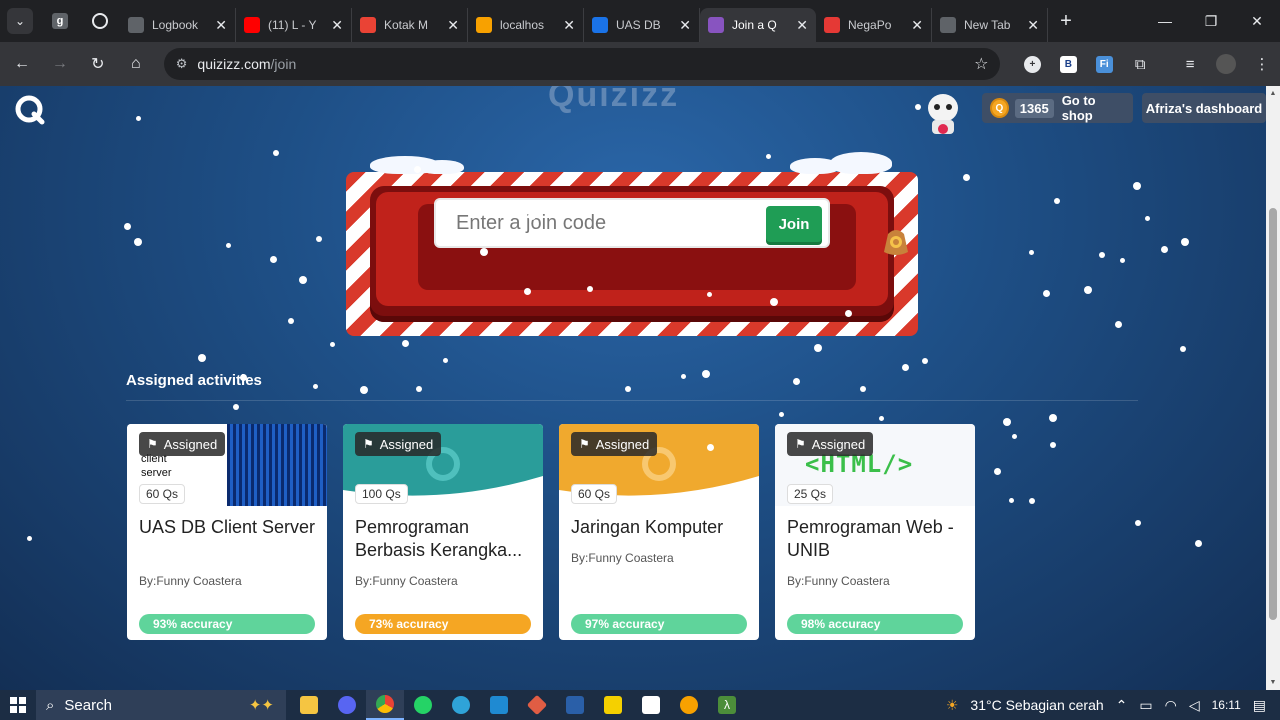 Image resolution: width=1280 pixels, height=720 pixels. What do you see at coordinates (1273, 414) in the screenshot?
I see `scrollbar-thumb` at bounding box center [1273, 414].